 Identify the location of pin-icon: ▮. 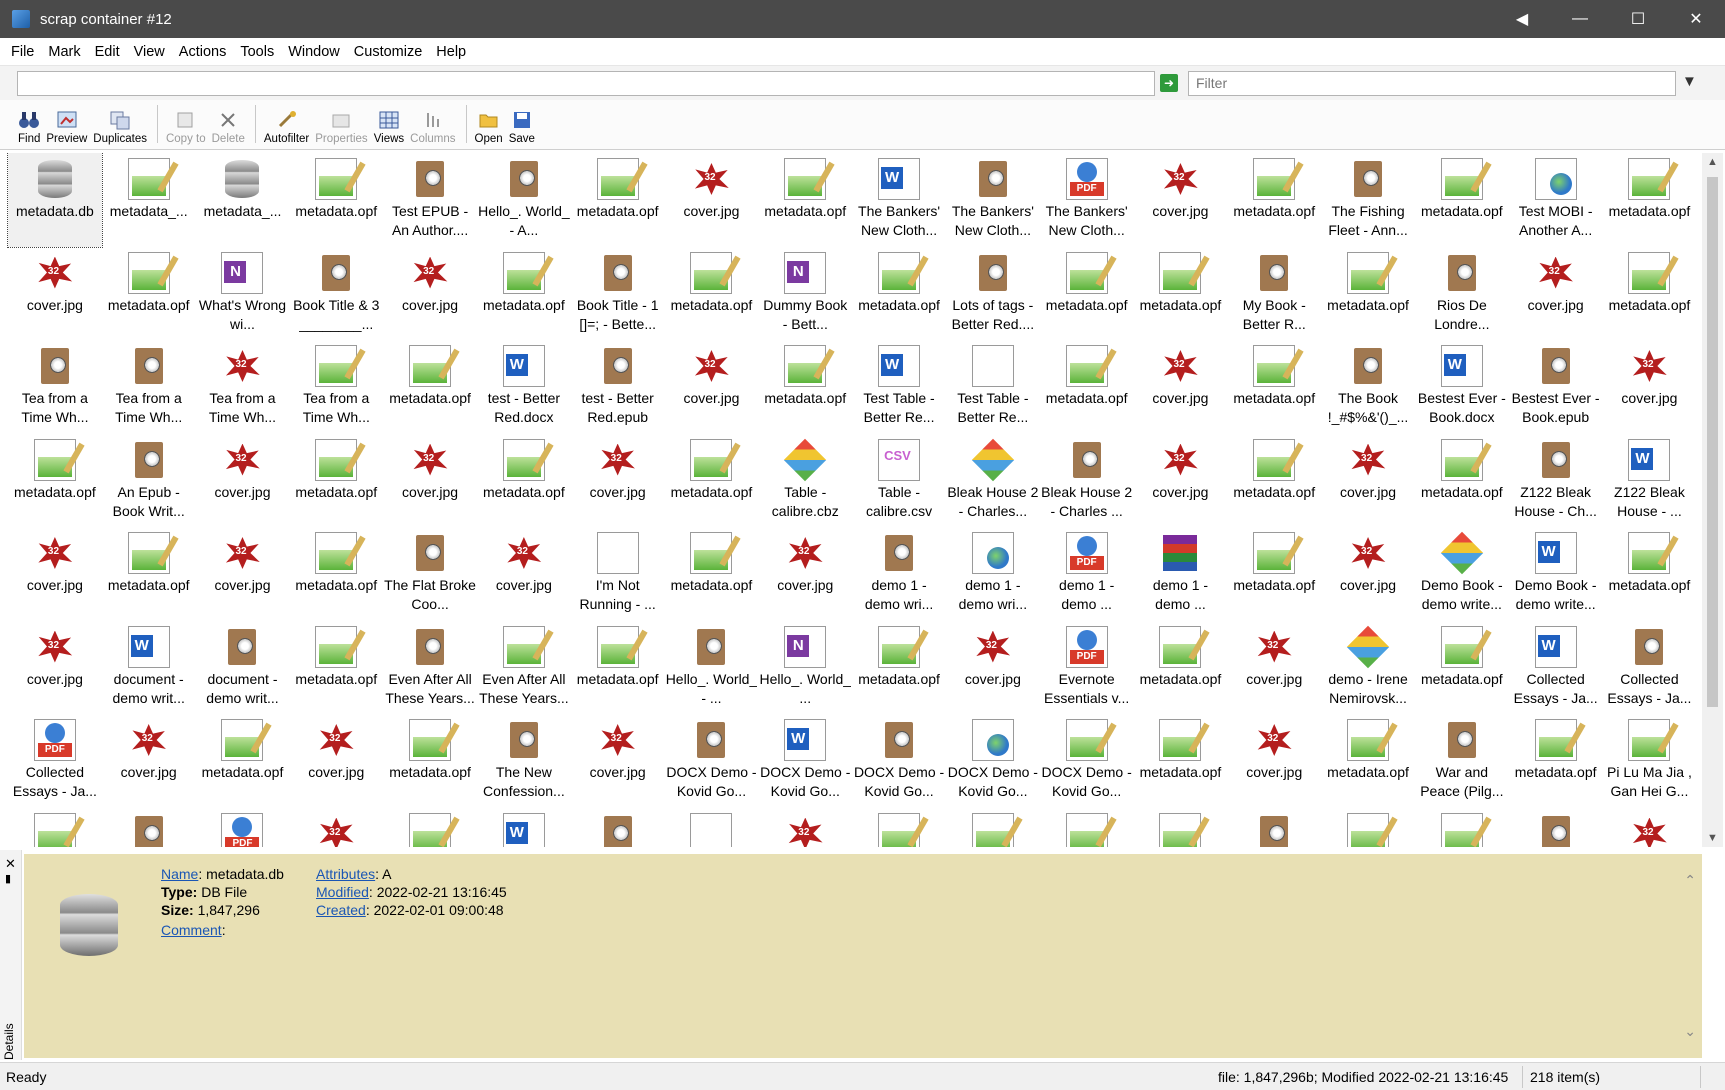
(8, 878).